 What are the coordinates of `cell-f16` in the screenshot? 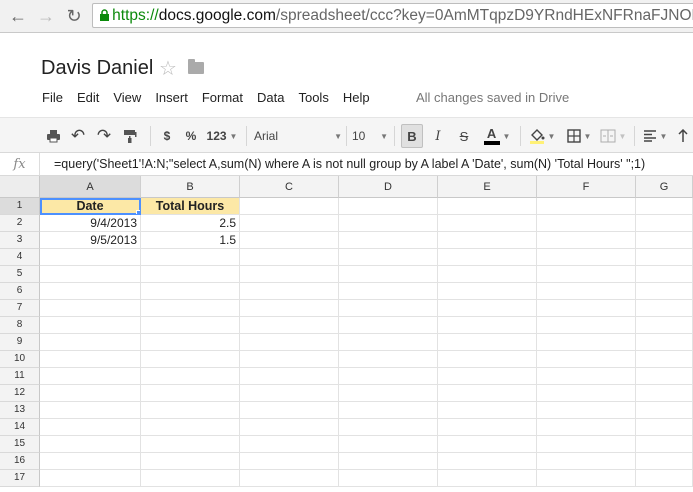 It's located at (586, 461).